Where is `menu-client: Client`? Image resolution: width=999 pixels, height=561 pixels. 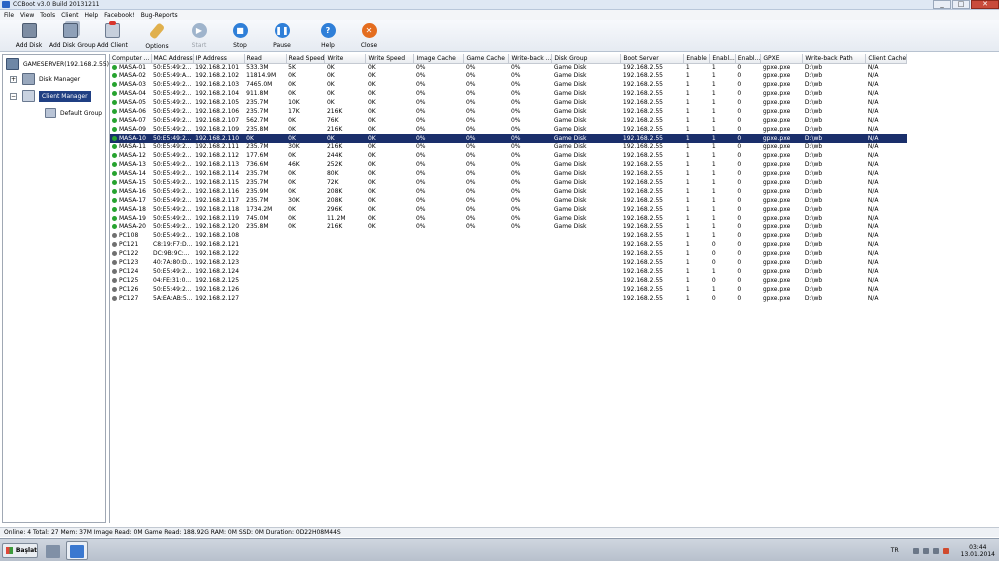 menu-client: Client is located at coordinates (69, 15).